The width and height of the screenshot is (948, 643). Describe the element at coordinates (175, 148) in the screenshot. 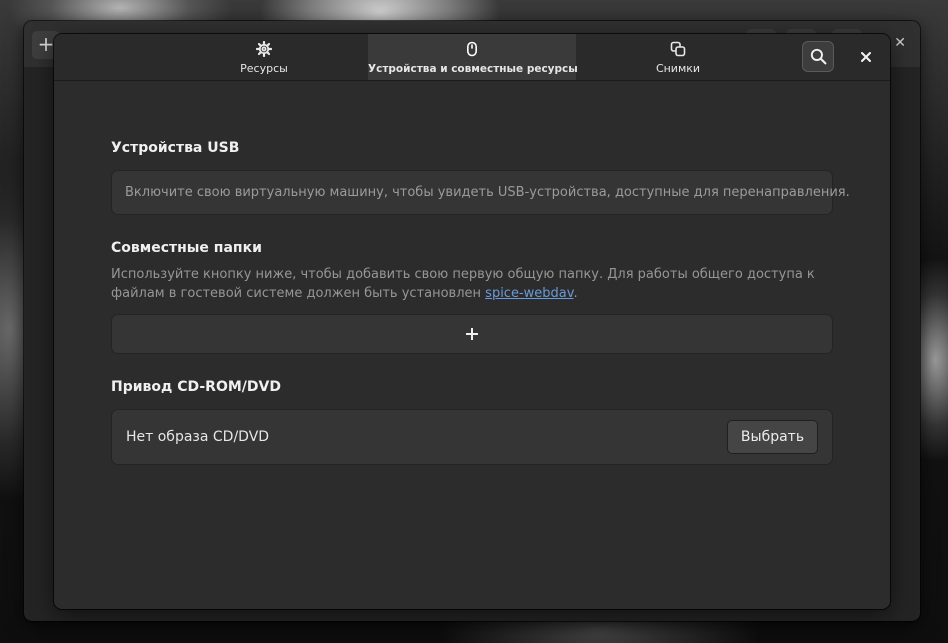

I see `usb-section-title: Устройства USB` at that location.